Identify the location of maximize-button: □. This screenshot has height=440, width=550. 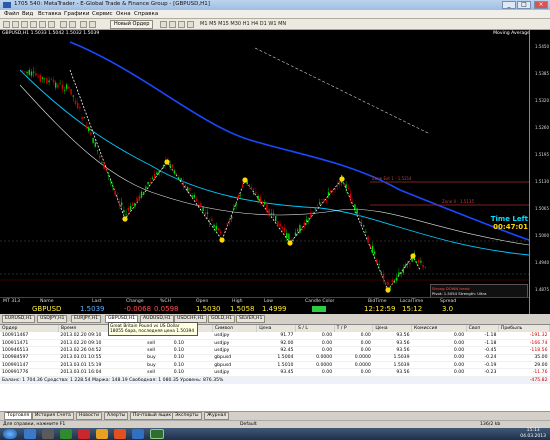
(524, 5).